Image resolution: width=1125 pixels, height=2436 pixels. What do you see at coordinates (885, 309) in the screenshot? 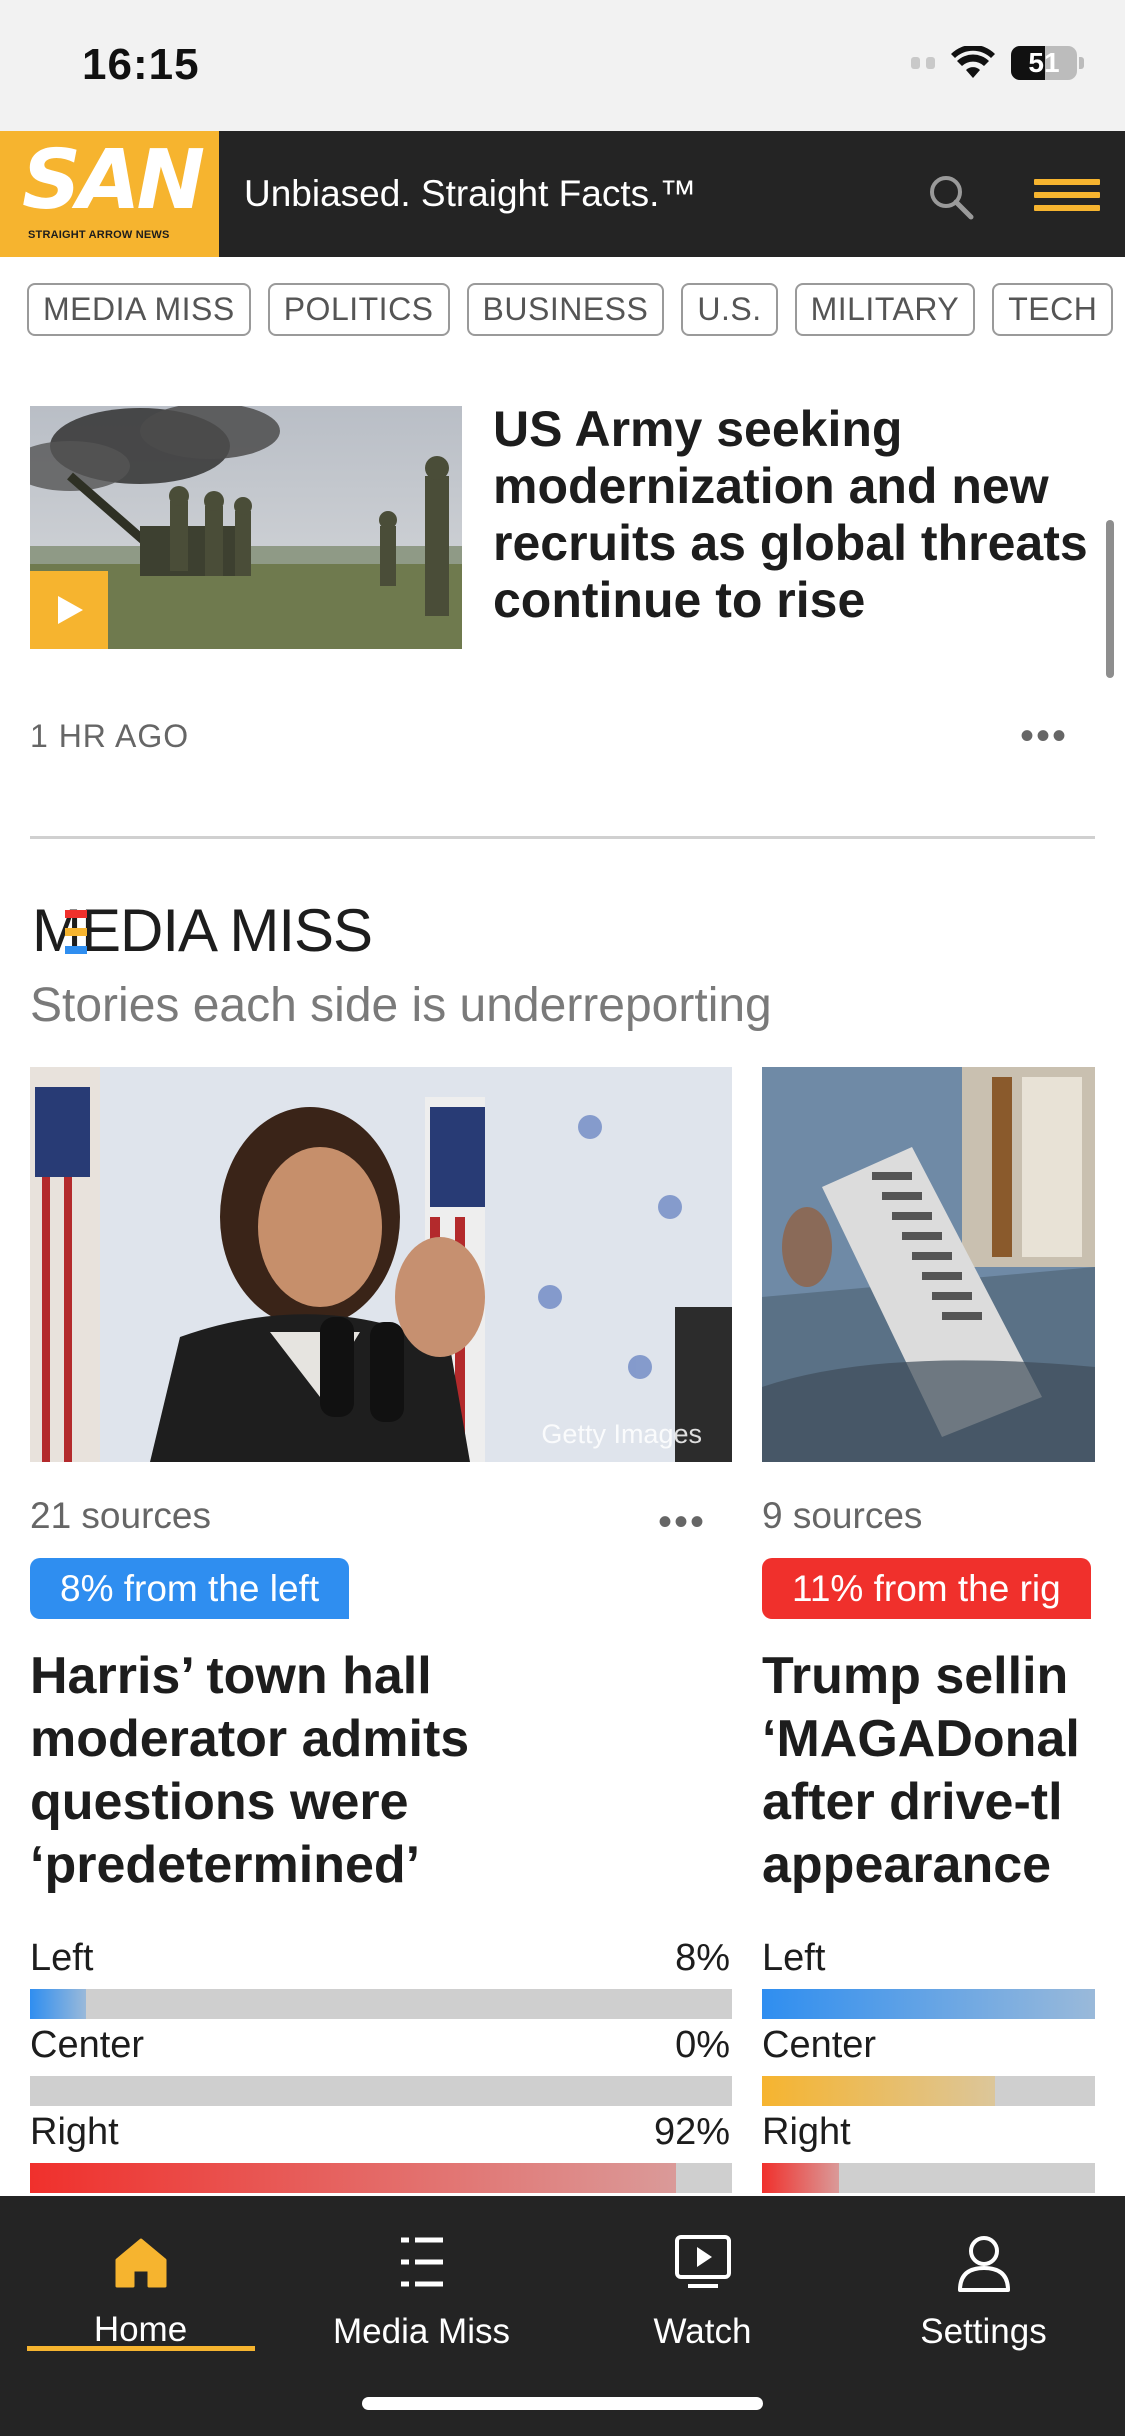
I see `category-chip: MILITARY` at bounding box center [885, 309].